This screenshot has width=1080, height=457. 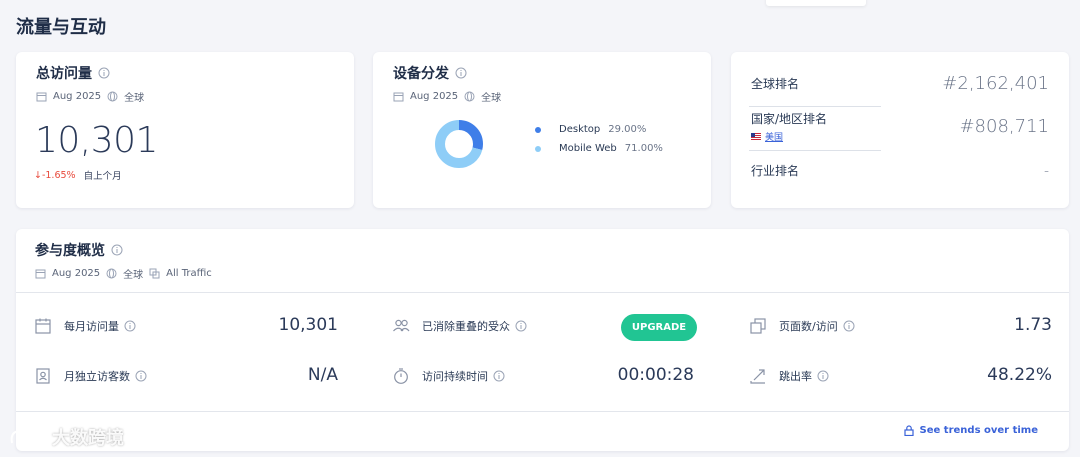 What do you see at coordinates (995, 83) in the screenshot?
I see `global-rank-value: #2,162,401` at bounding box center [995, 83].